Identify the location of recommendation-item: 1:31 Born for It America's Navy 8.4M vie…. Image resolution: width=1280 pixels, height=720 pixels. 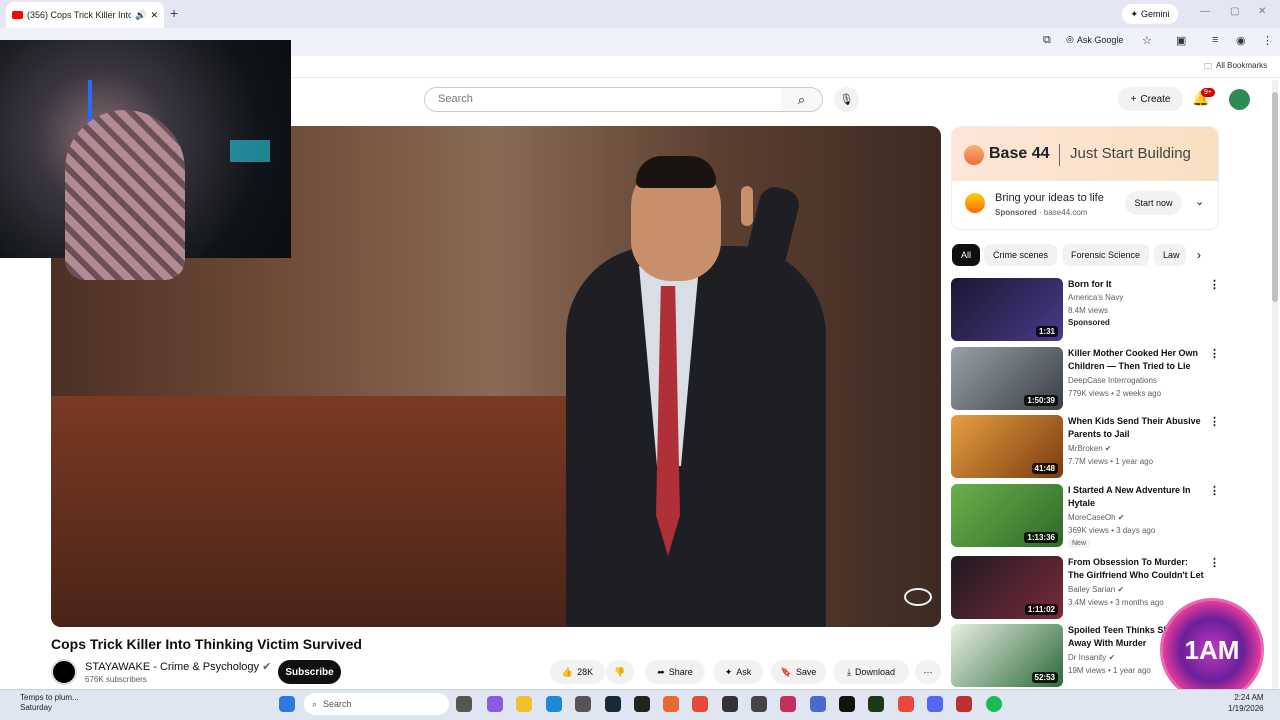
(1085, 310).